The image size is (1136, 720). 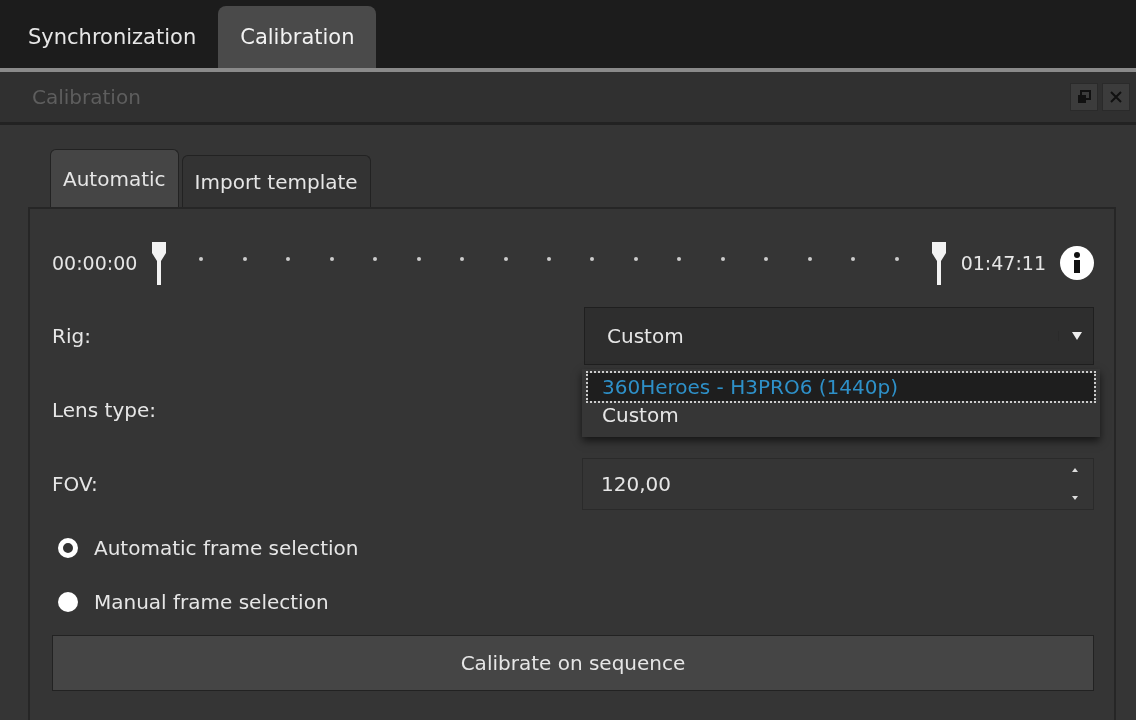 I want to click on tab: Calibration, so click(x=297, y=37).